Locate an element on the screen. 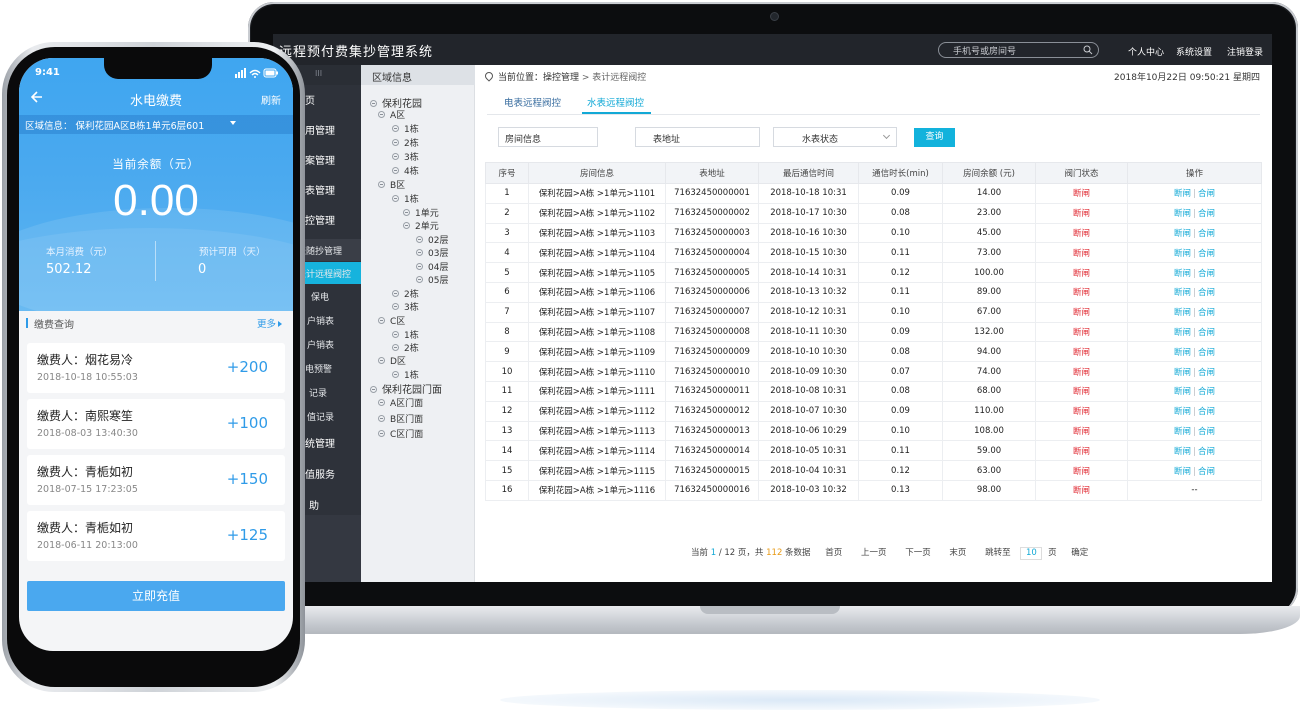 Image resolution: width=1300 pixels, height=717 pixels. record-card: 缴费人：南熙寒笙 2018-08-03 13:40:30 +100 is located at coordinates (156, 424).